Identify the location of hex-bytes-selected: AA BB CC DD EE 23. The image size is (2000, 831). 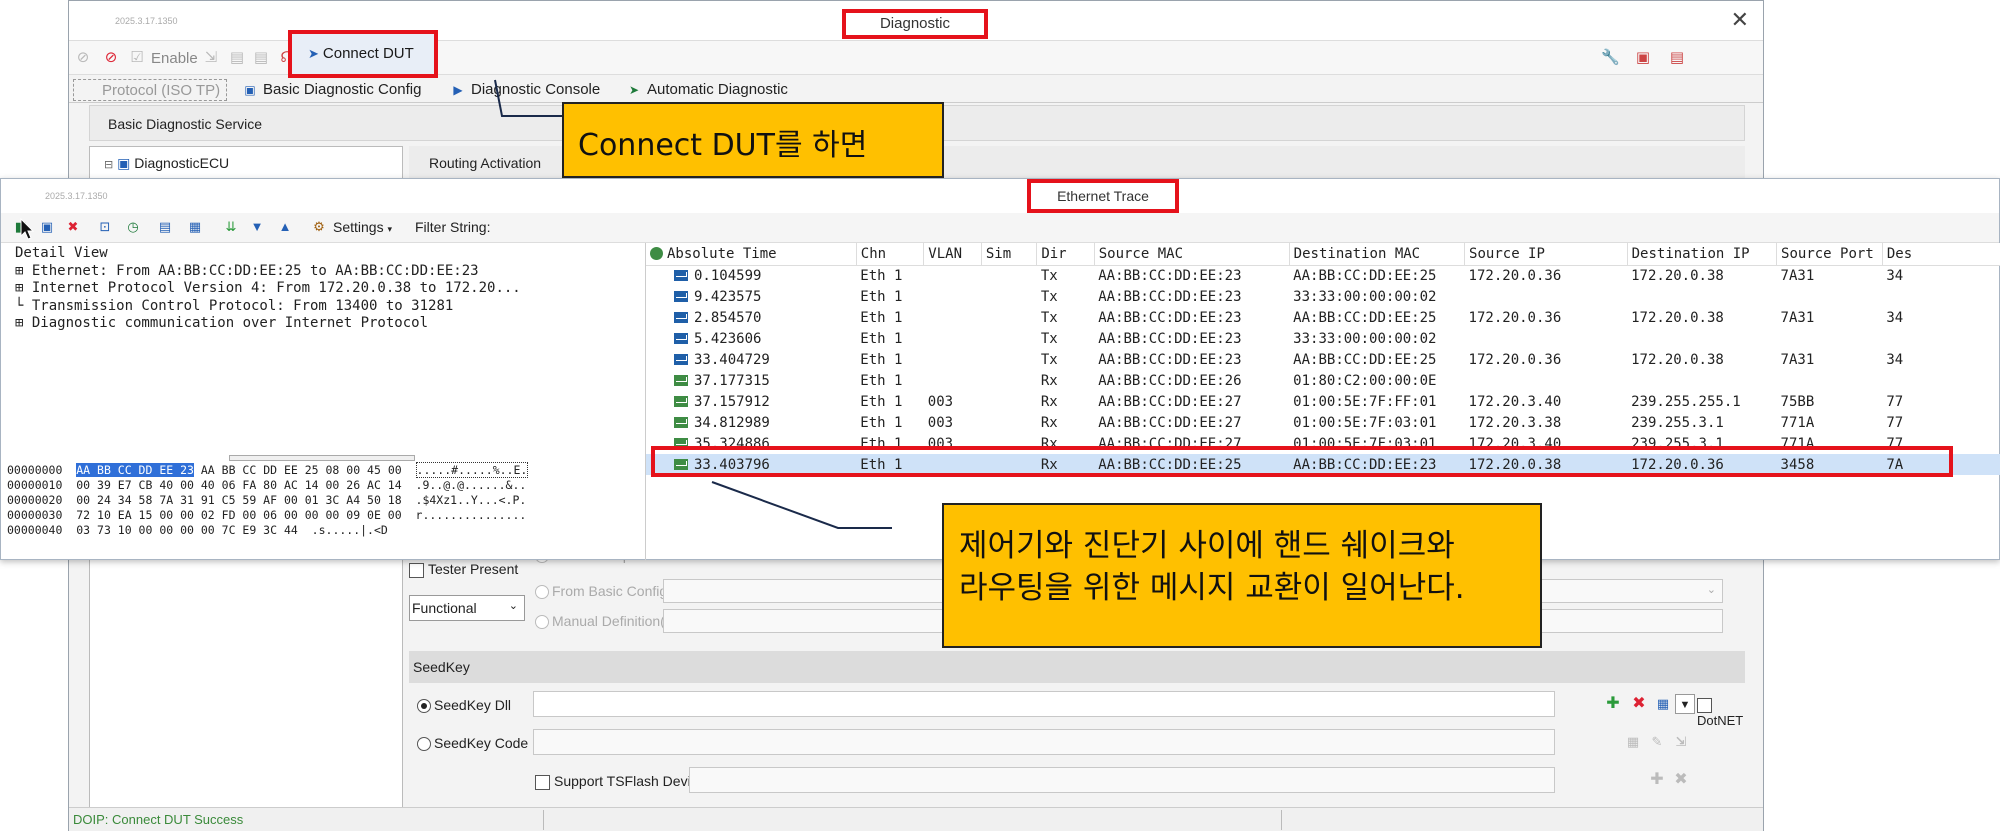
(135, 470).